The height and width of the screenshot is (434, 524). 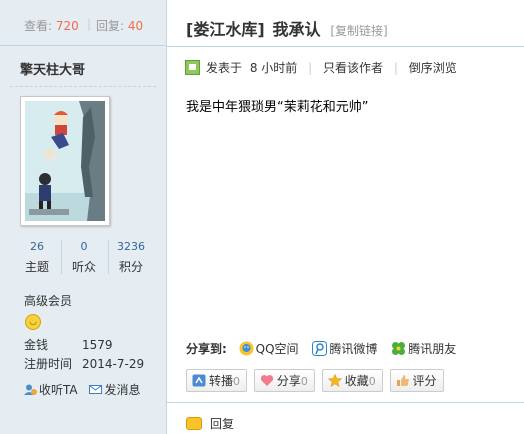 What do you see at coordinates (37, 246) in the screenshot?
I see `count-value: 26` at bounding box center [37, 246].